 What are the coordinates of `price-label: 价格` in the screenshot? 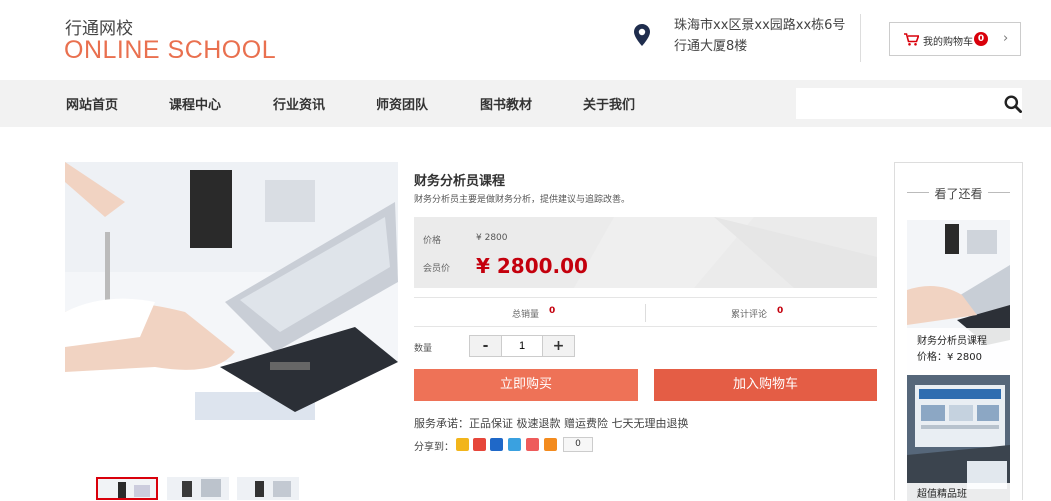 It's located at (432, 241).